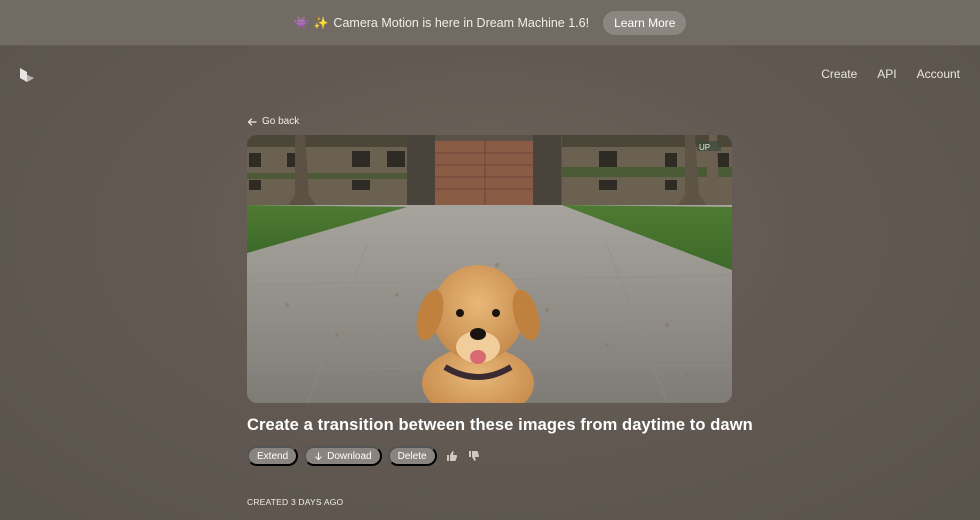 This screenshot has height=520, width=980. I want to click on download-label: Download, so click(349, 456).